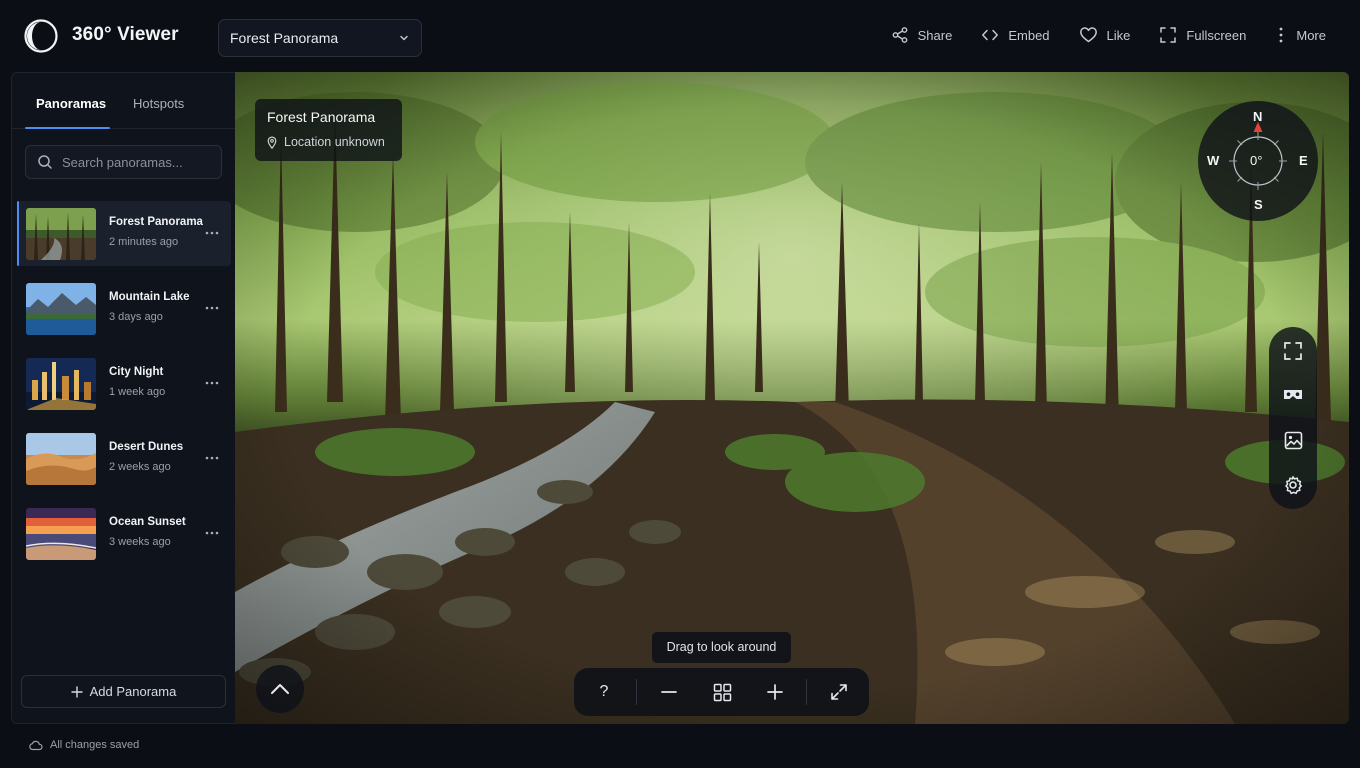  I want to click on settings-button, so click(1293, 485).